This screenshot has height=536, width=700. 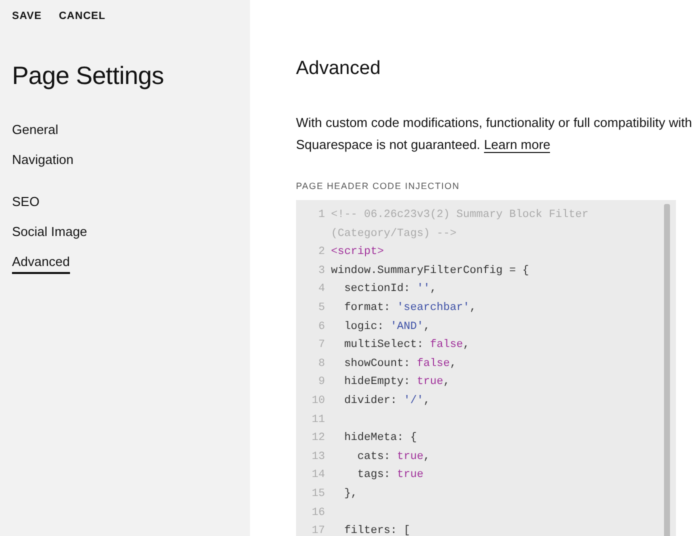 What do you see at coordinates (409, 308) in the screenshot?
I see `code-line: format: 'searchbar',` at bounding box center [409, 308].